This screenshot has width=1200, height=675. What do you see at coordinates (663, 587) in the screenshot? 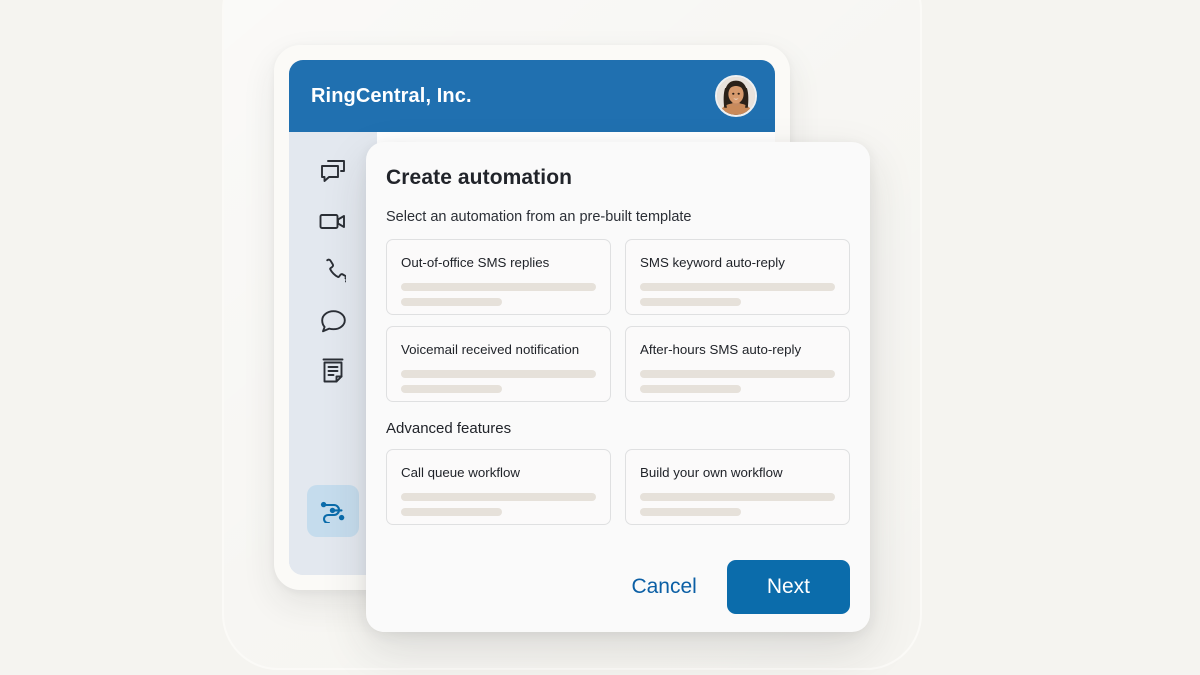
I see `cancel-button: Cancel` at bounding box center [663, 587].